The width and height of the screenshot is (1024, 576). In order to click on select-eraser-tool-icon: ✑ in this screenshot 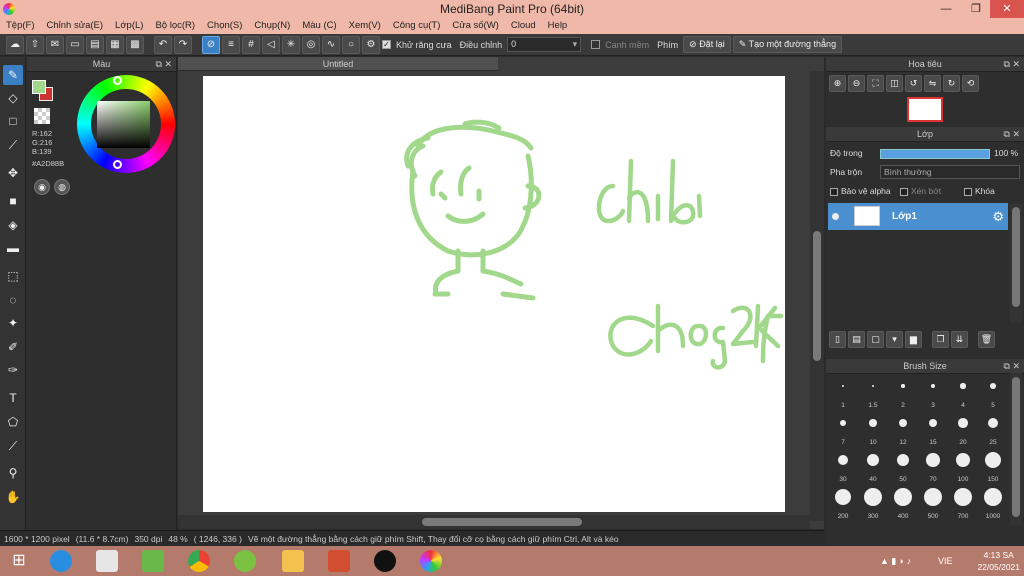, I will do `click(13, 370)`.